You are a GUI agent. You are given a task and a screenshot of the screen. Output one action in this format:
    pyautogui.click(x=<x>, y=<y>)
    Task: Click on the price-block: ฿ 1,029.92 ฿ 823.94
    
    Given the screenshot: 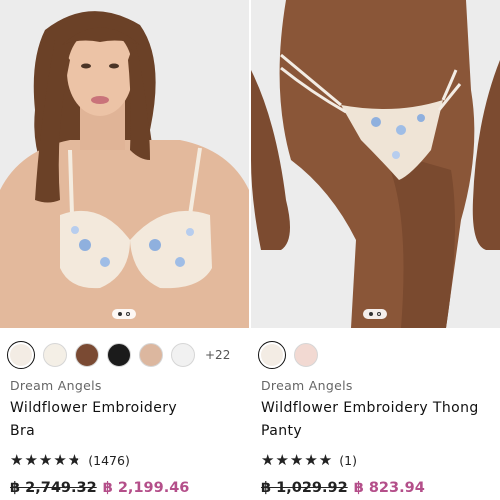 What is the action you would take?
    pyautogui.click(x=343, y=488)
    